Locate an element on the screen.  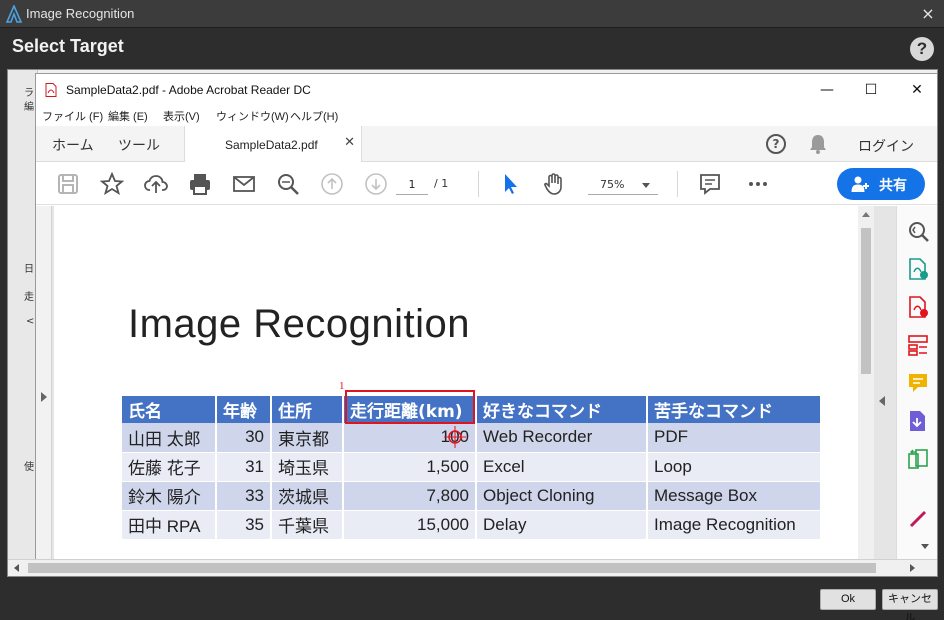
maximize-icon: ☐ is located at coordinates (871, 90).